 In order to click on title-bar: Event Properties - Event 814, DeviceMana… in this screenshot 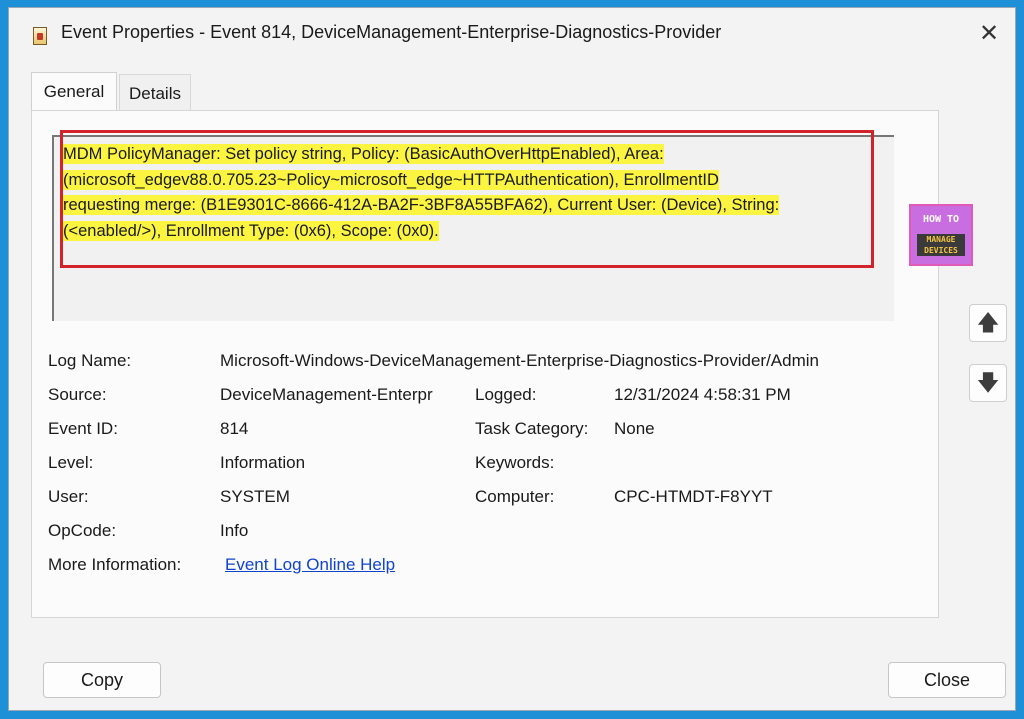, I will do `click(512, 34)`.